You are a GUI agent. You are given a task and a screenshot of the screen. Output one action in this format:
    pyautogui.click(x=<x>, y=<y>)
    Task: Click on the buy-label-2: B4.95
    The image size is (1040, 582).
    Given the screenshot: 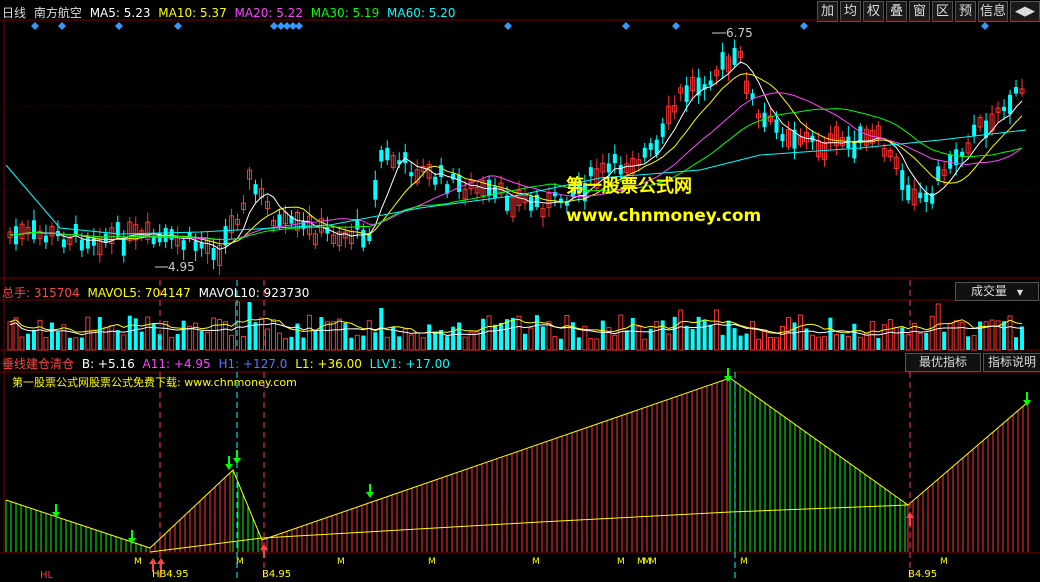 What is the action you would take?
    pyautogui.click(x=277, y=574)
    